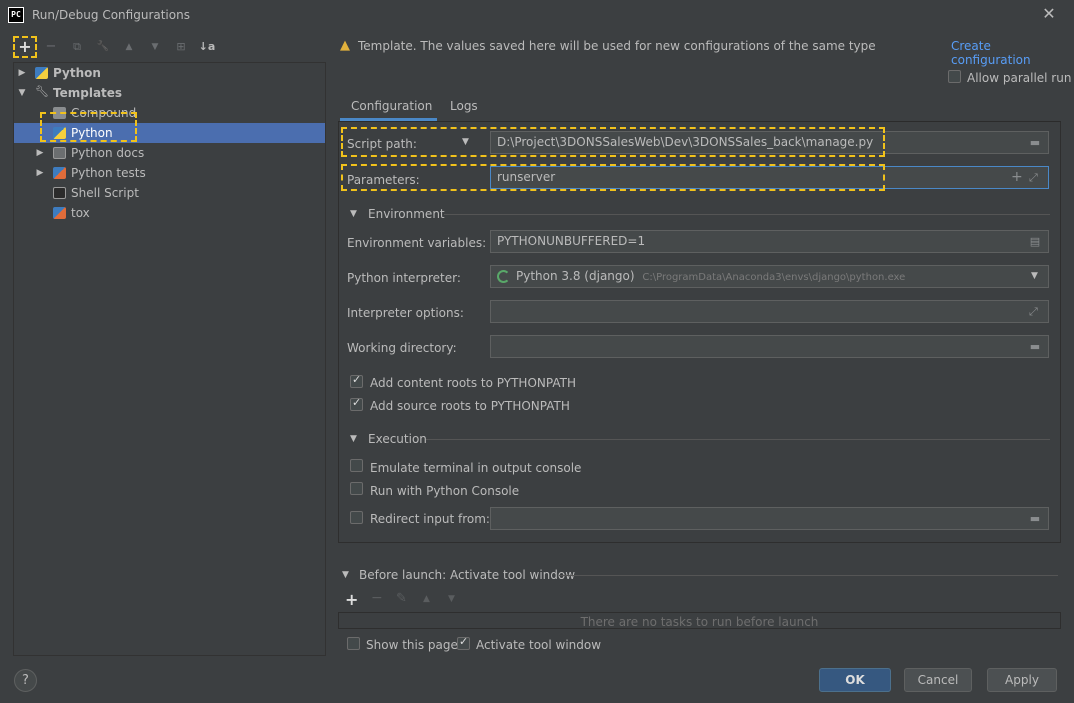 This screenshot has width=1074, height=703. I want to click on add-content-roots-checkbox, so click(356, 380).